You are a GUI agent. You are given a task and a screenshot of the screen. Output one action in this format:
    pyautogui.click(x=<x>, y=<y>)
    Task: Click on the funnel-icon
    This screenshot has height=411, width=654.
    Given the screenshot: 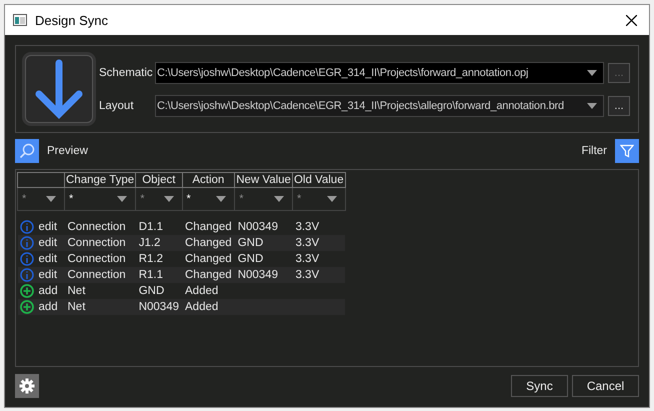 What is the action you would take?
    pyautogui.click(x=627, y=151)
    